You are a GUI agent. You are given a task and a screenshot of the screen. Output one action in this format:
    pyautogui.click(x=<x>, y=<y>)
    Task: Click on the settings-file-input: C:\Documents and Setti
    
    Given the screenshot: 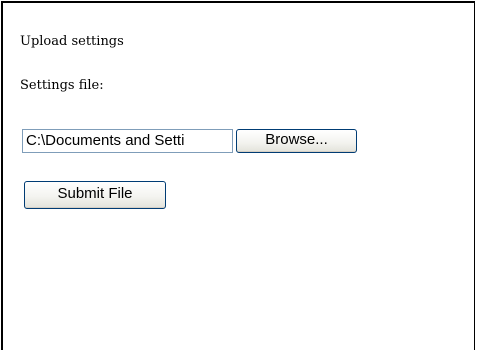 What is the action you would take?
    pyautogui.click(x=127, y=141)
    